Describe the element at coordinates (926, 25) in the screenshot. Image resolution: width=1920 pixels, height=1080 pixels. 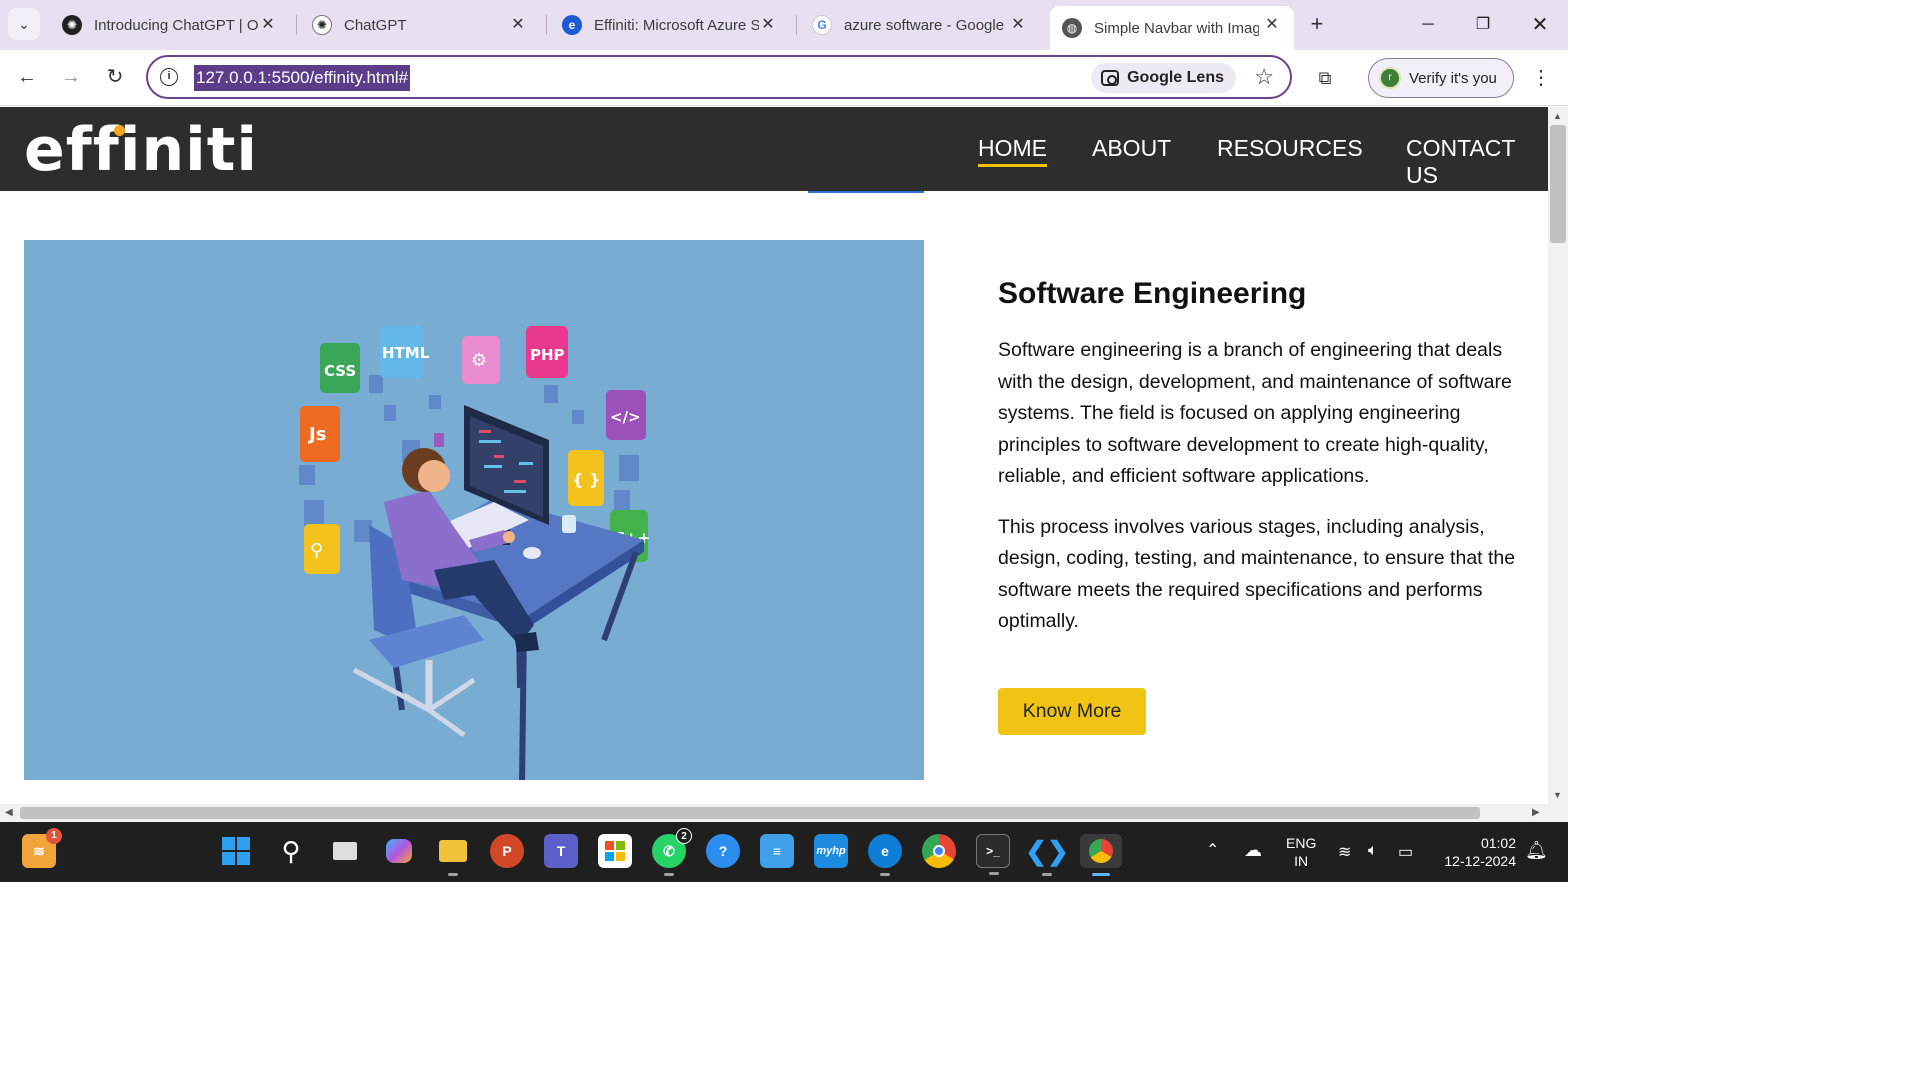
I see `tab-title: azure software - Google S` at that location.